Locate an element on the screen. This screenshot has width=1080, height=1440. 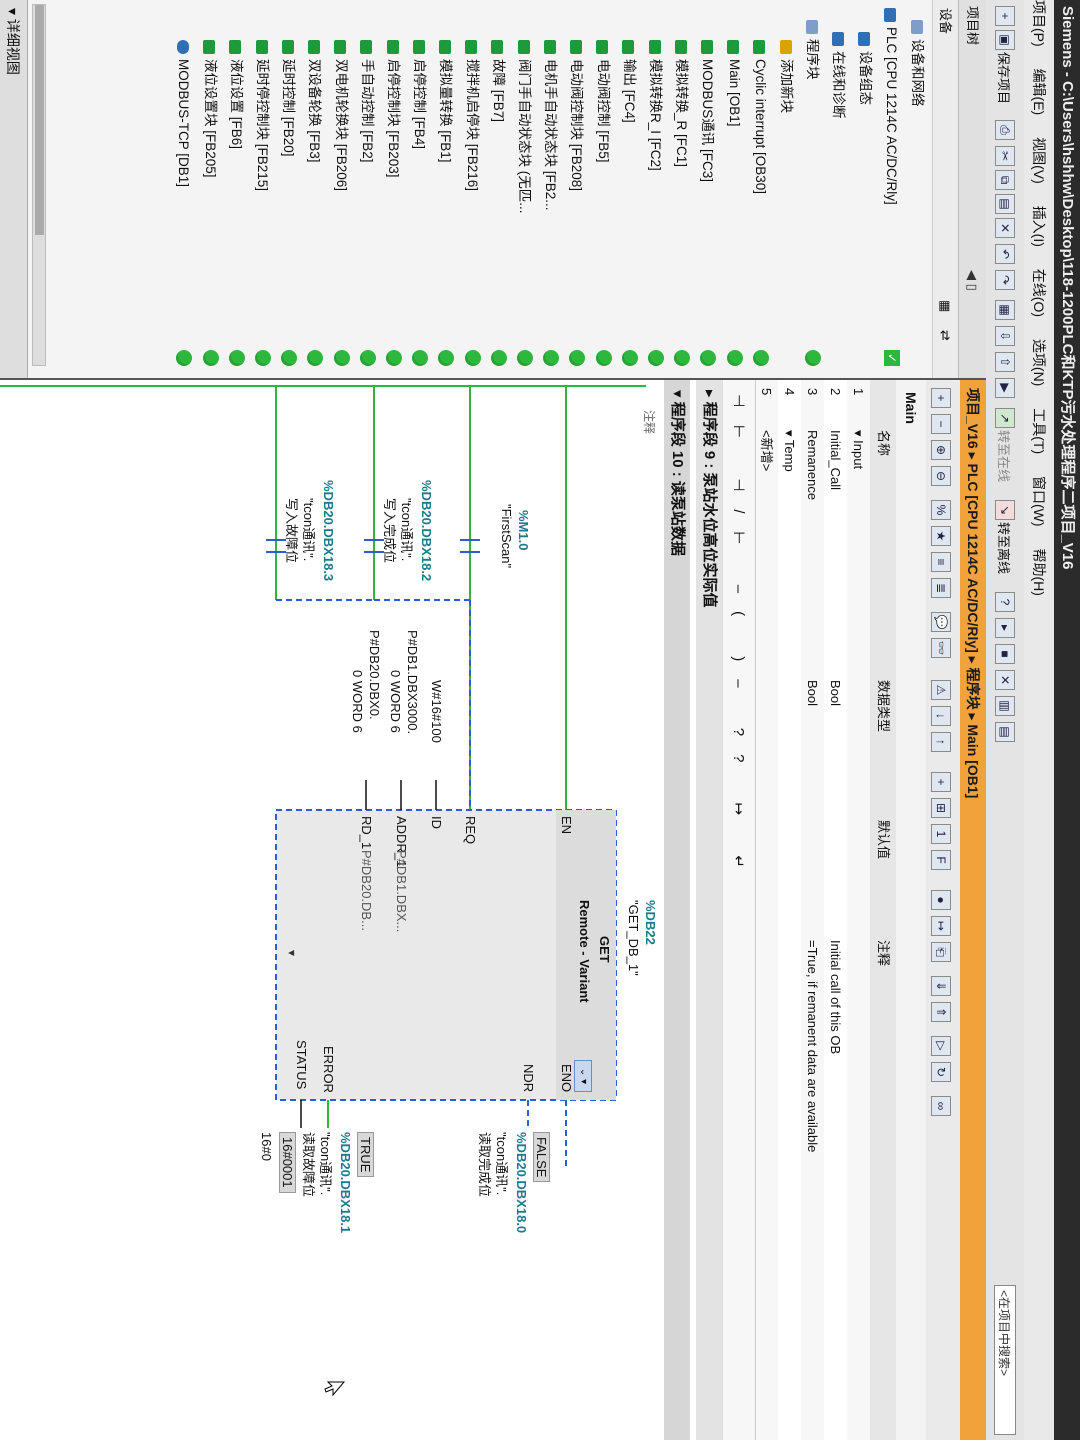
details-view-header: ▾ 详细视图 is located at coordinates (14, 189).